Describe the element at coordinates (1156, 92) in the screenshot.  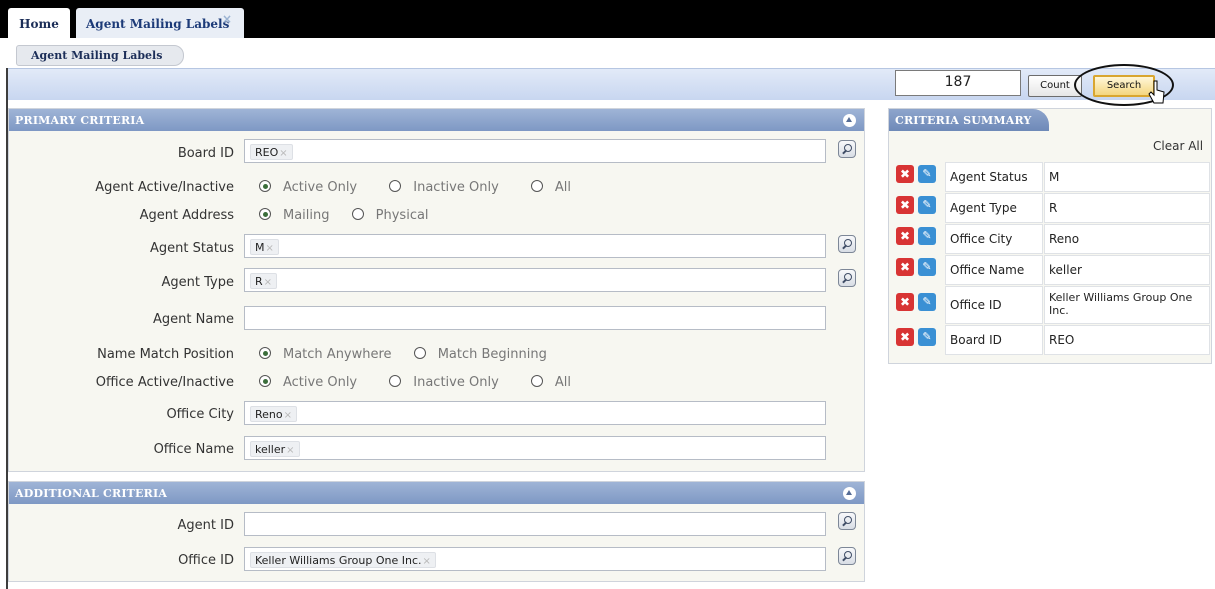
I see `mouse-cursor-icon` at that location.